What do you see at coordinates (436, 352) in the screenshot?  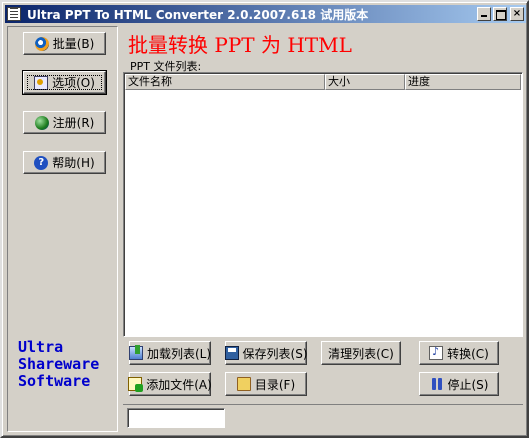 I see `convert-icon` at bounding box center [436, 352].